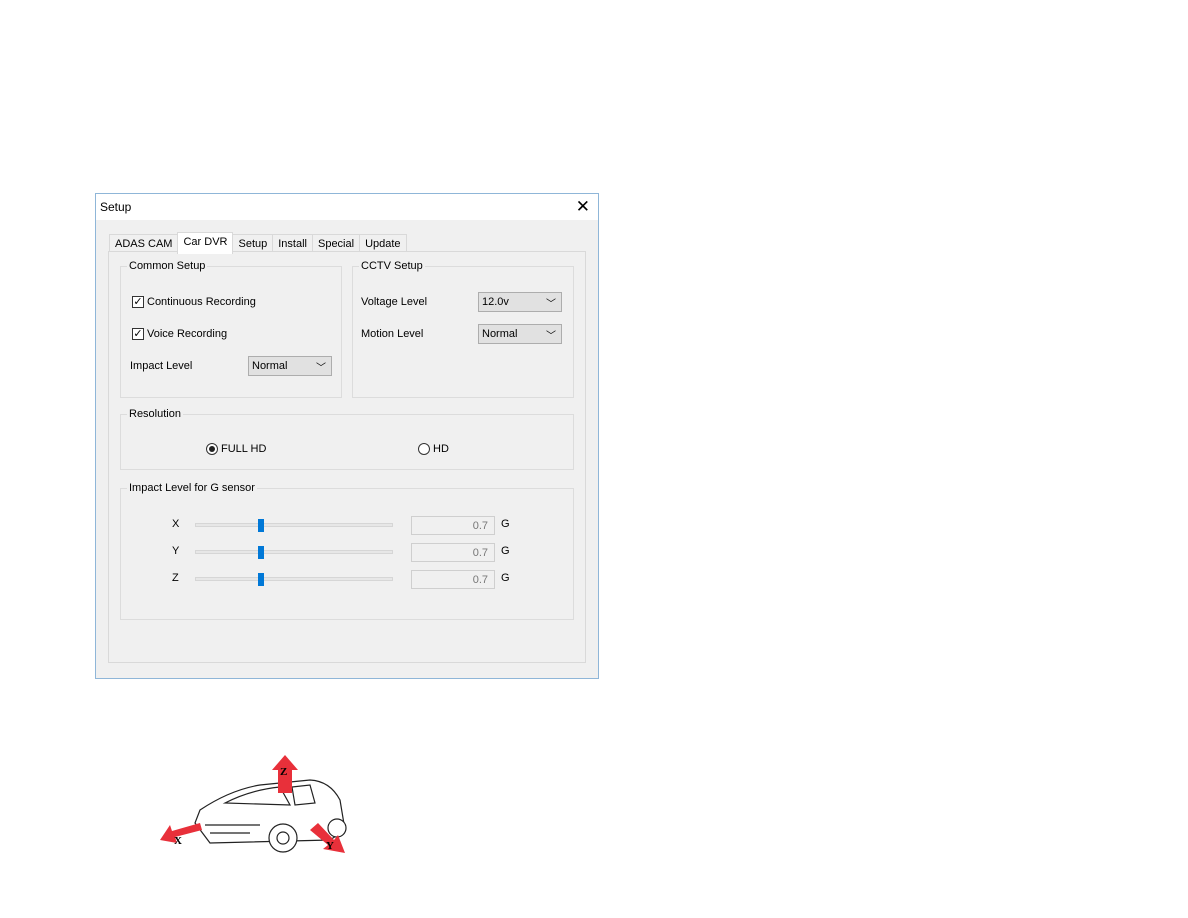  Describe the element at coordinates (283, 772) in the screenshot. I see `svg-text: Z` at that location.